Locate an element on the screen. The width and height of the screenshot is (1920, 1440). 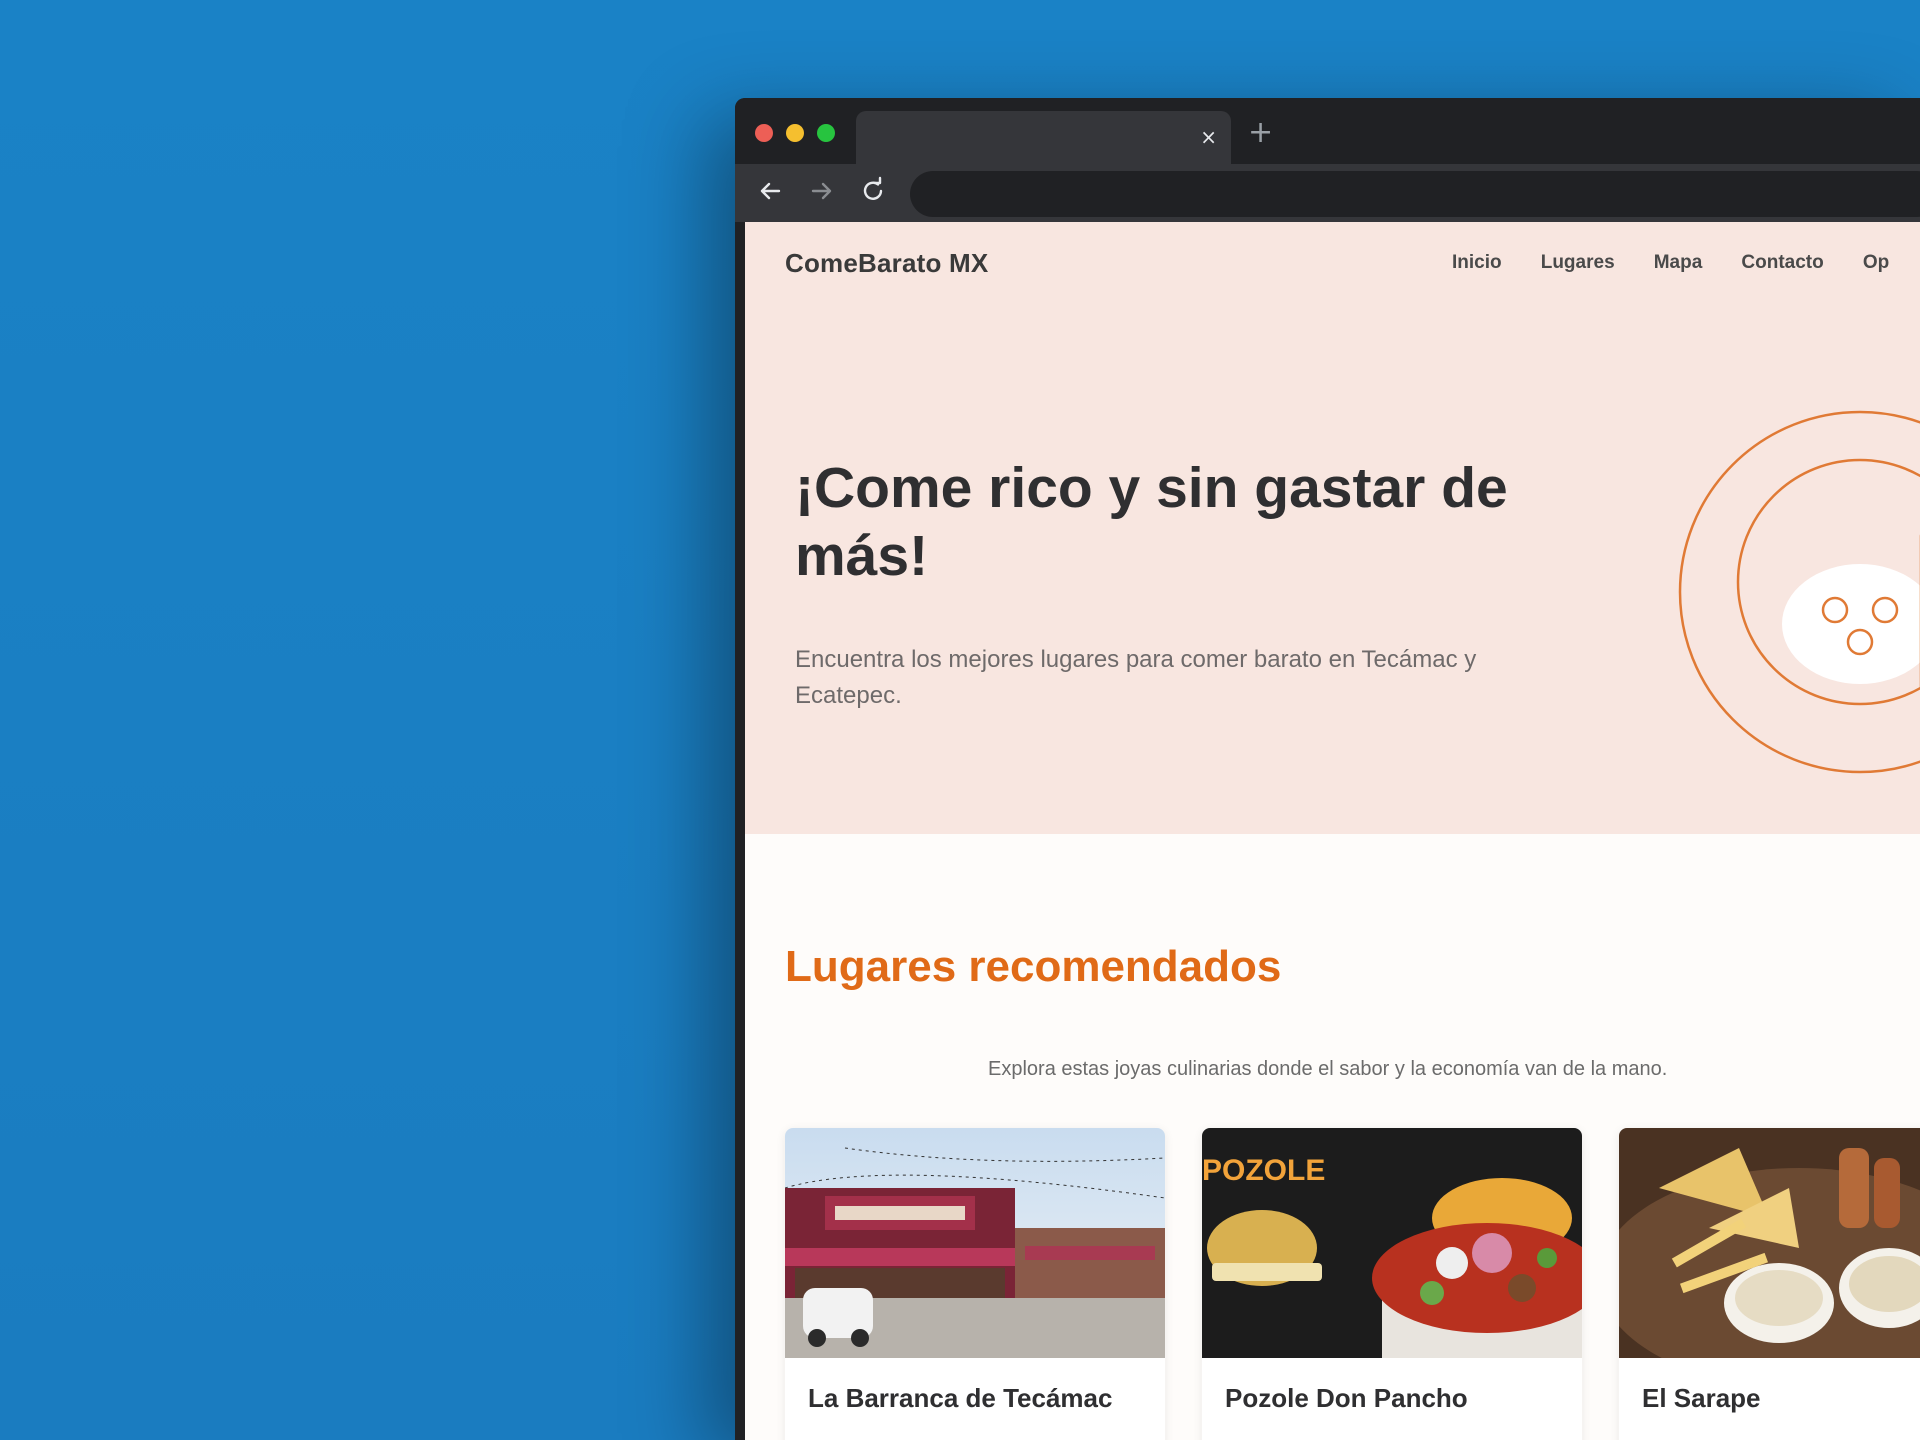
plate-illustration-icon is located at coordinates (1799, 592).